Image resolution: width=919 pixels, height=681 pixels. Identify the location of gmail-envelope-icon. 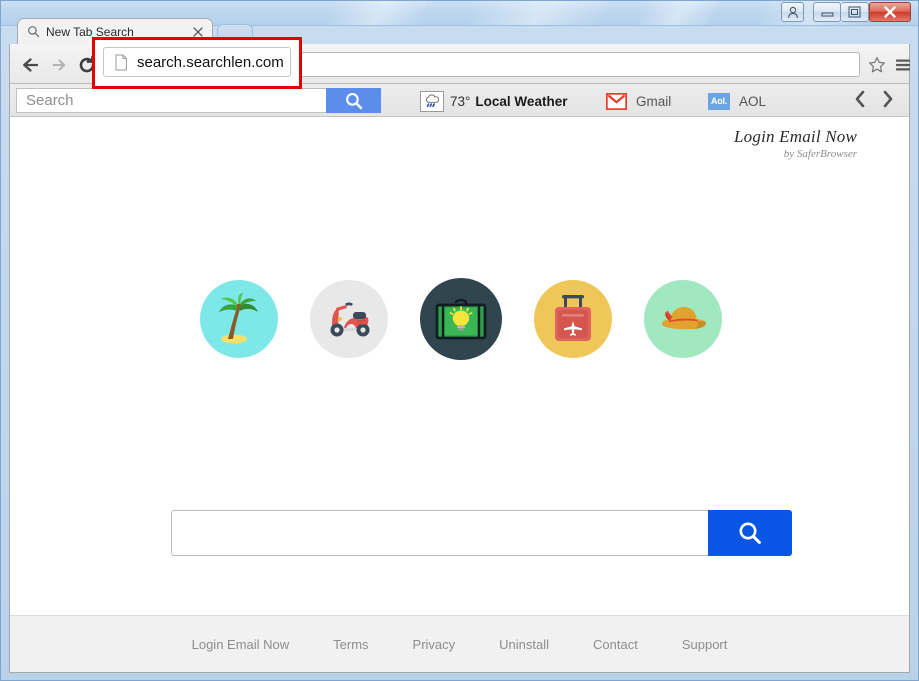
(616, 101).